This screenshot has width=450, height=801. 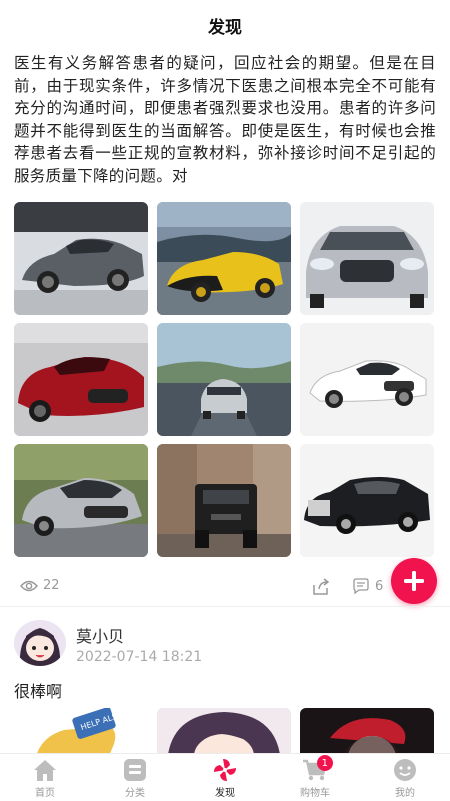 What do you see at coordinates (51, 585) in the screenshot?
I see `view-count-value: 22` at bounding box center [51, 585].